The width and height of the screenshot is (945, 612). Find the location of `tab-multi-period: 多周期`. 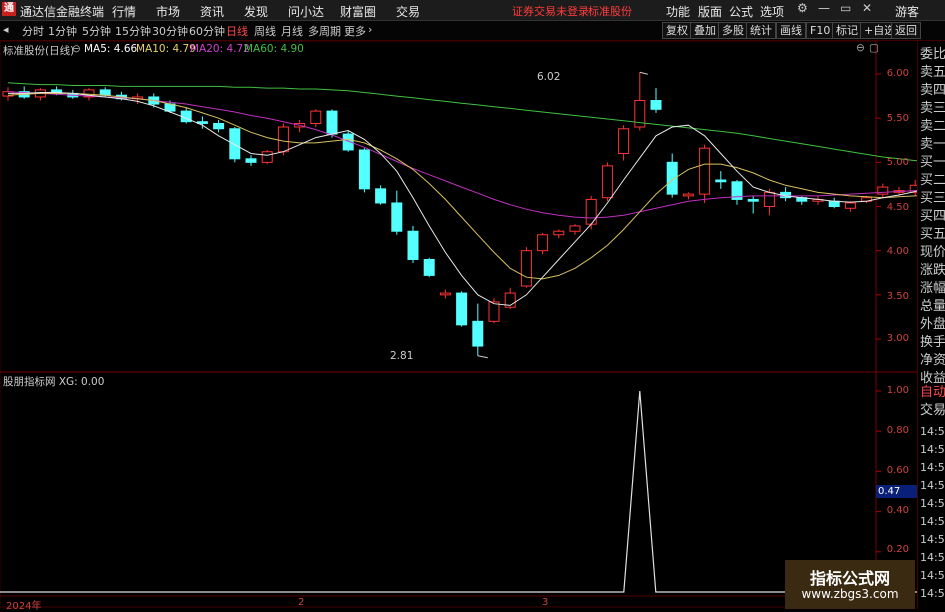

tab-multi-period: 多周期 is located at coordinates (324, 31).